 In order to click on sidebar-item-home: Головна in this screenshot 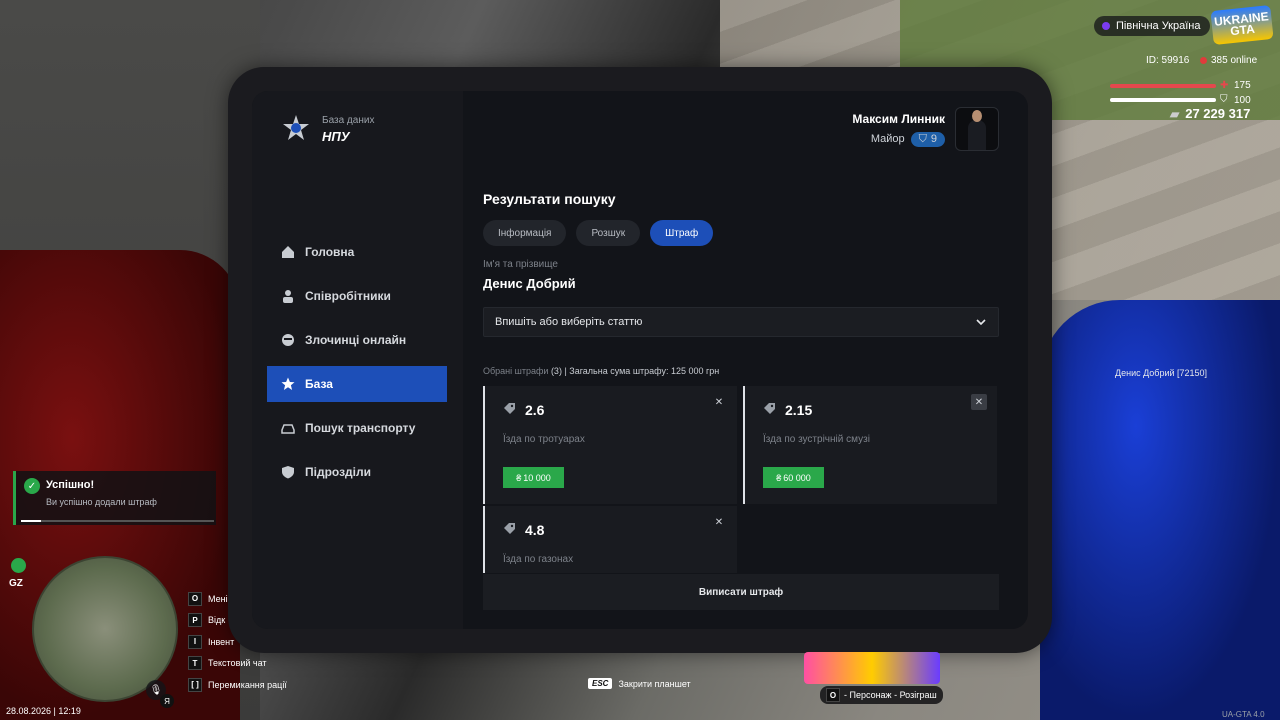, I will do `click(357, 252)`.